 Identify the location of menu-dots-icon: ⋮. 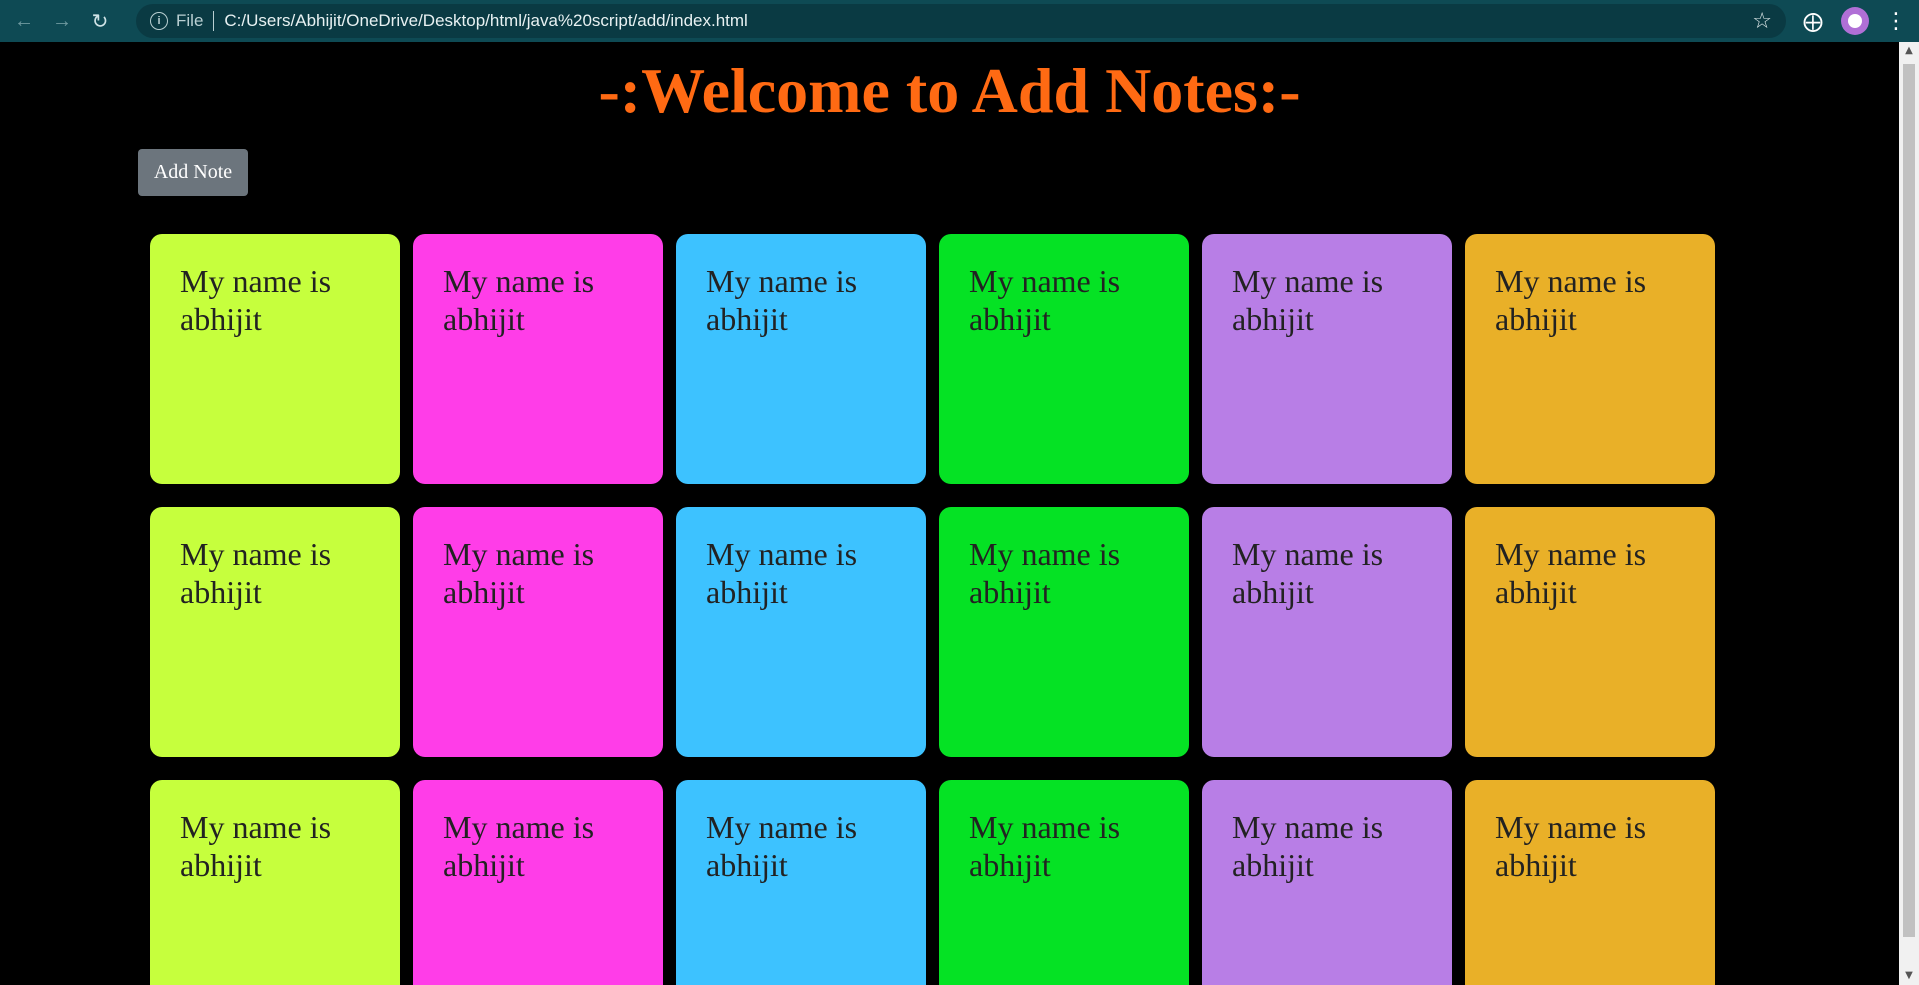
(1896, 21).